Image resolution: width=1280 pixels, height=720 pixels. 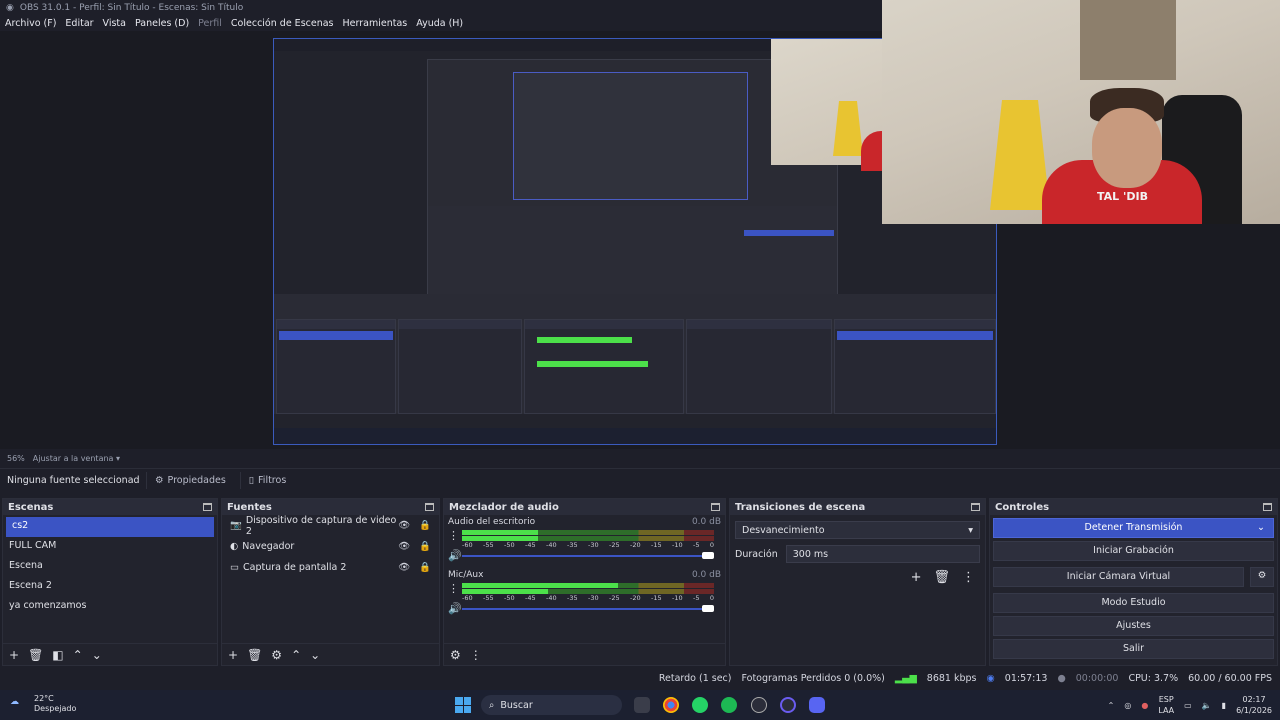 What do you see at coordinates (110, 587) in the screenshot?
I see `scene-item: Escena 2` at bounding box center [110, 587].